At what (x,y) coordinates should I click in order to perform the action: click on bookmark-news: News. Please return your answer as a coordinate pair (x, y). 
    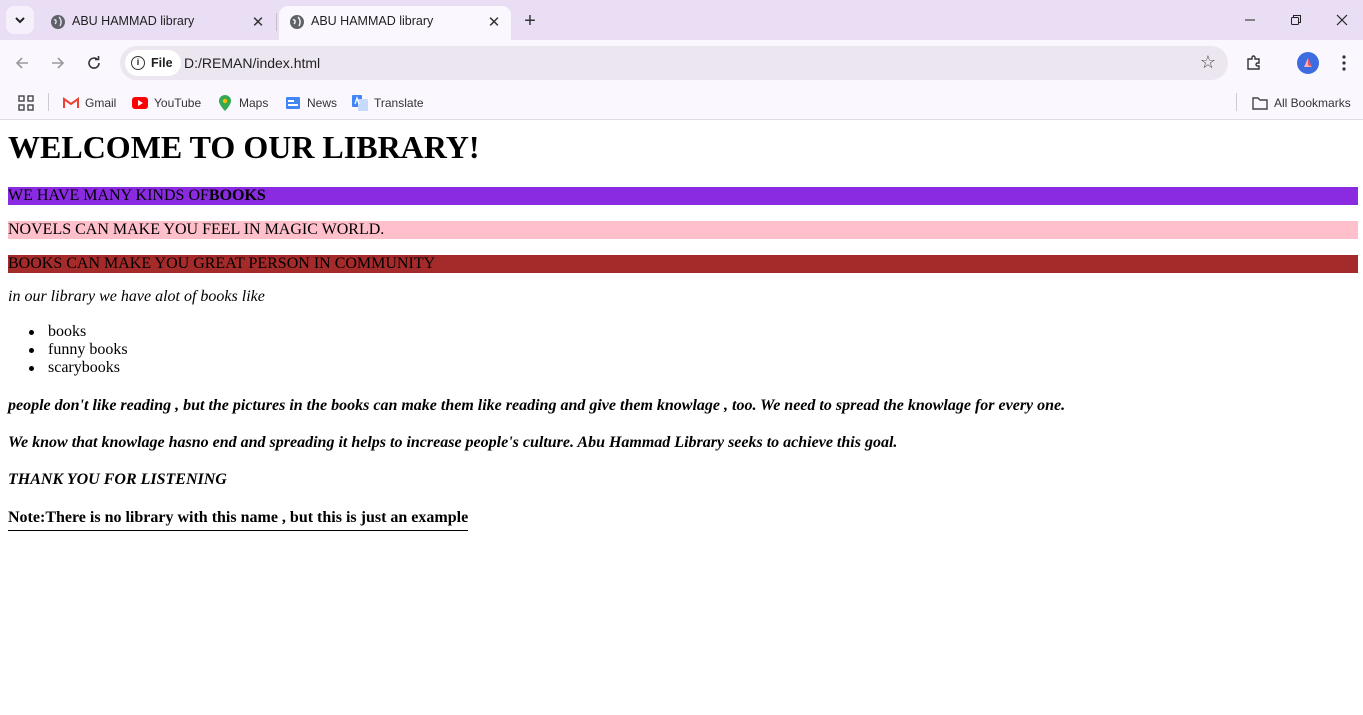
    Looking at the image, I should click on (311, 103).